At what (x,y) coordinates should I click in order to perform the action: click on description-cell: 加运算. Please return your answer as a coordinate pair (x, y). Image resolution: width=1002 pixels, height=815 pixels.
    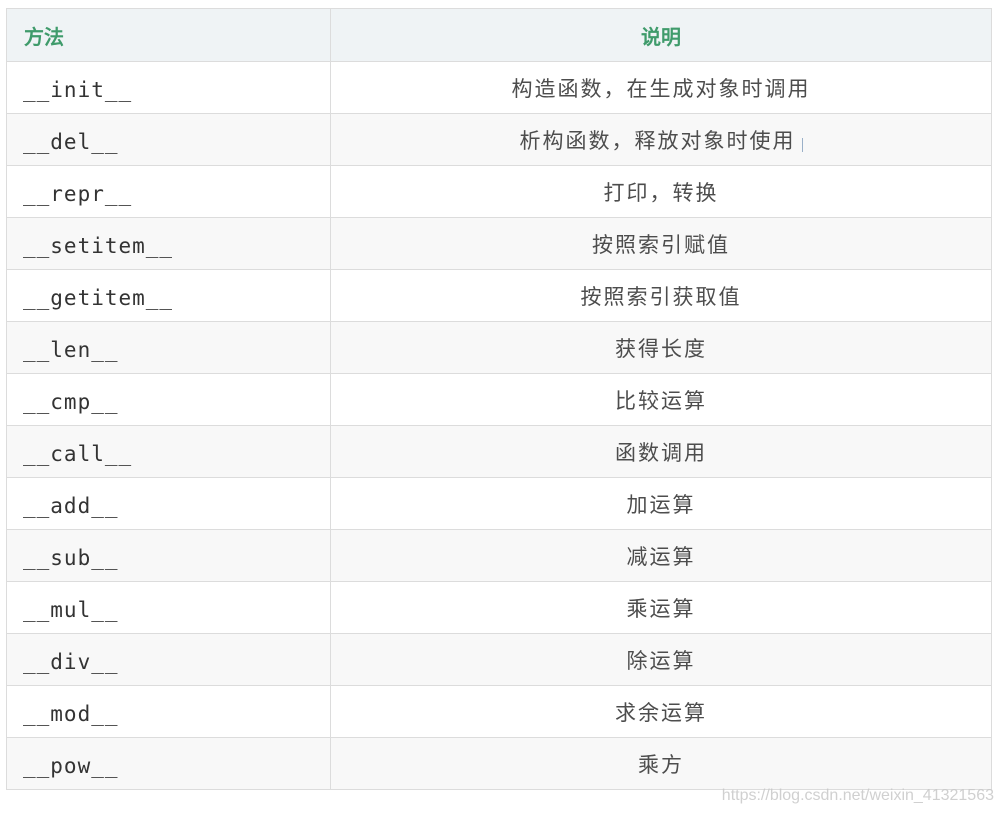
    Looking at the image, I should click on (661, 503).